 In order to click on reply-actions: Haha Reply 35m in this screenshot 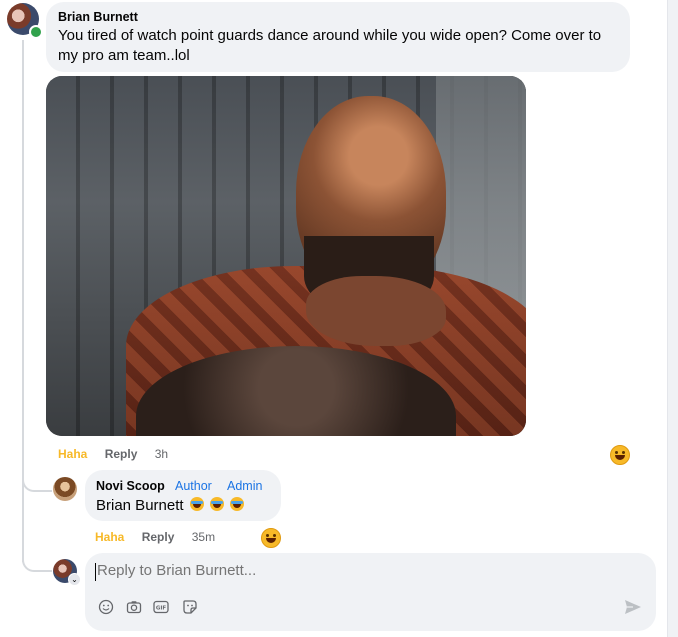, I will do `click(162, 537)`.